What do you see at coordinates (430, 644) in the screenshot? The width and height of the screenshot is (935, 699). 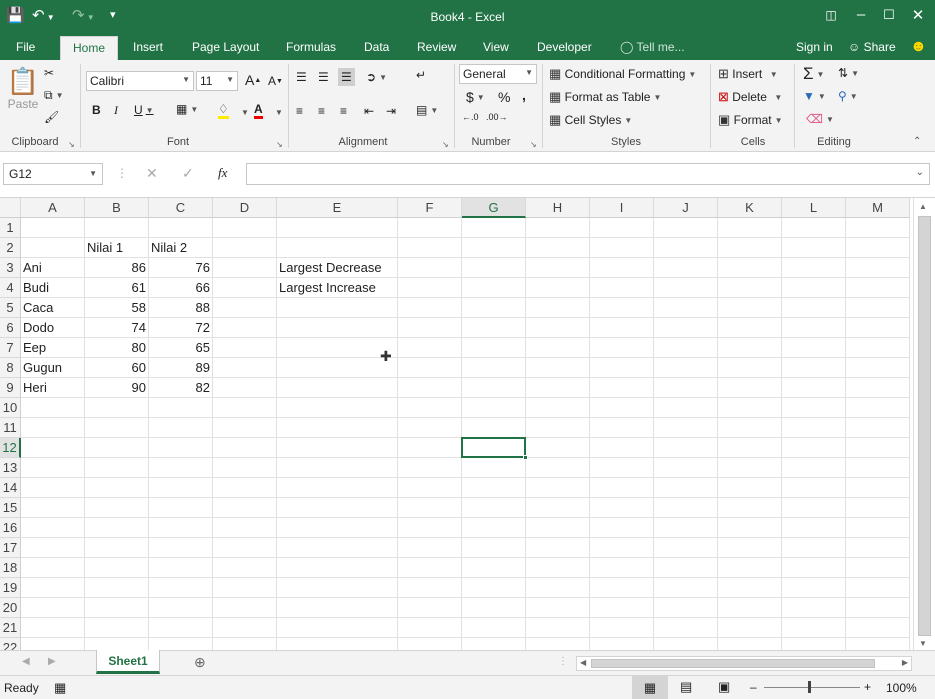 I see `cell-f22` at bounding box center [430, 644].